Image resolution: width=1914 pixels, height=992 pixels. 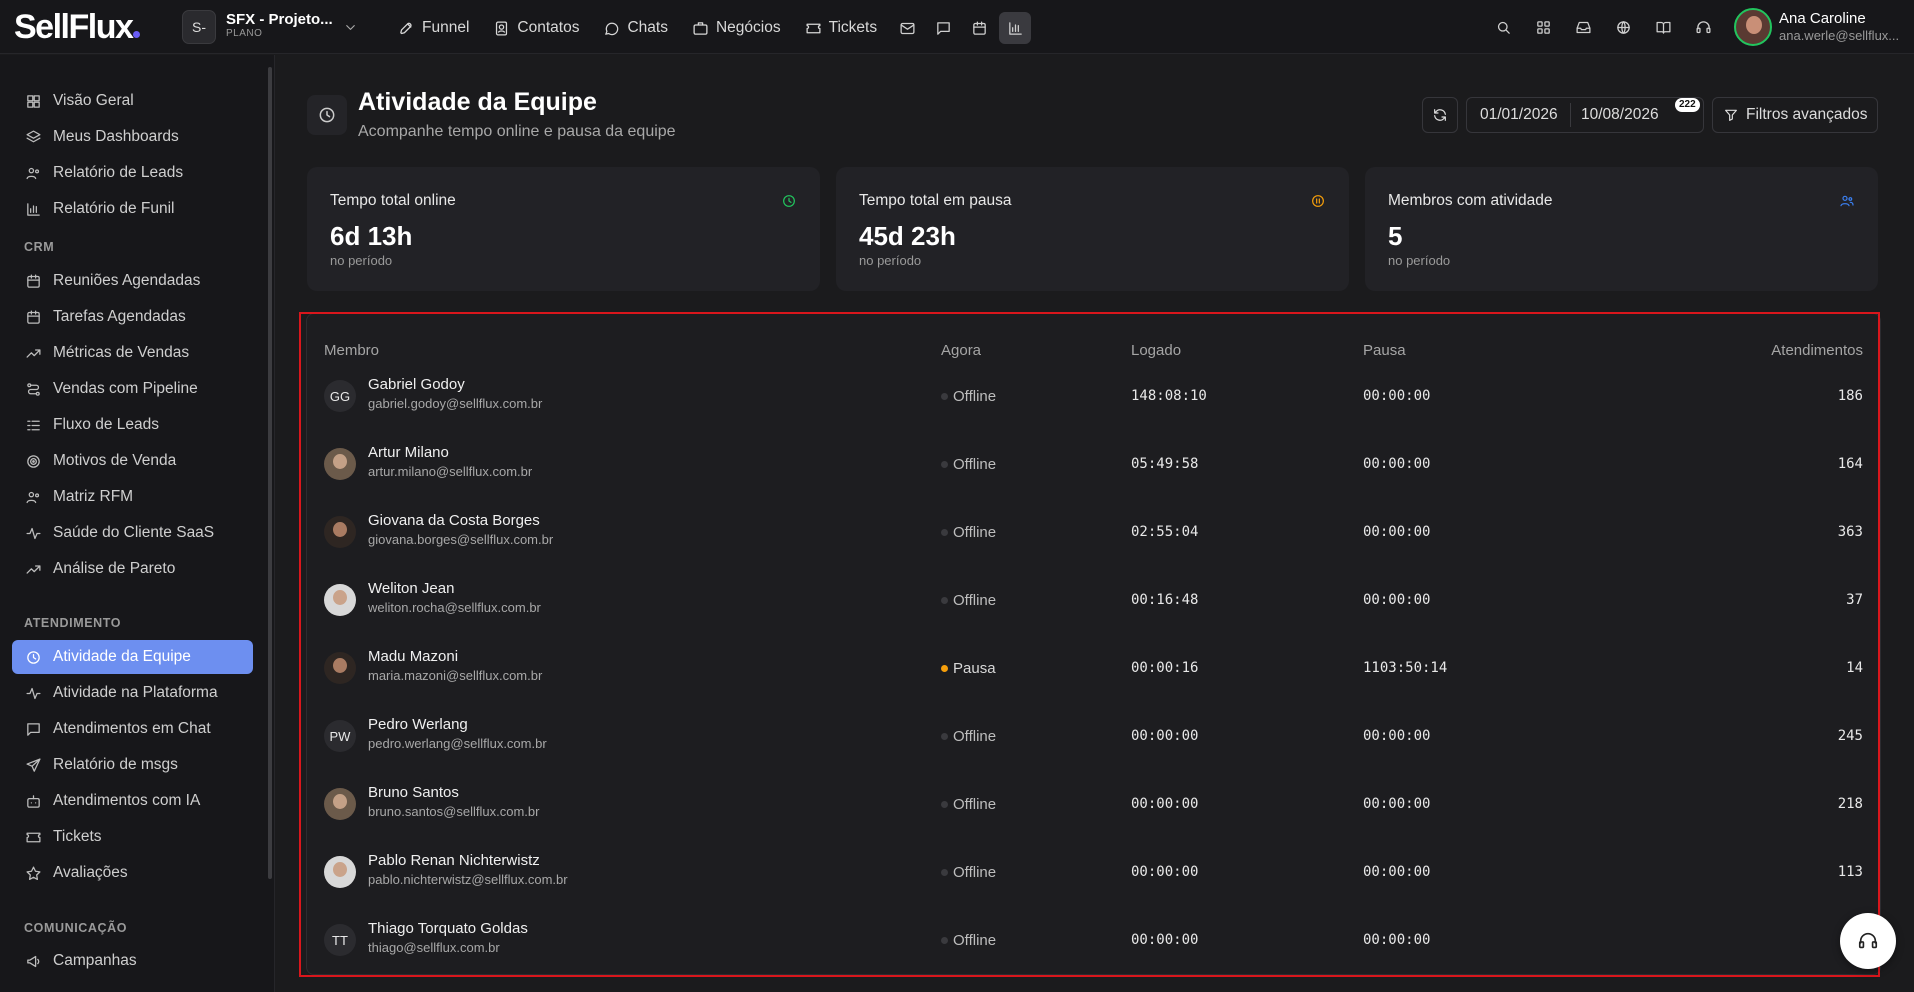 I want to click on stat-value: 45d 23h, so click(x=907, y=236).